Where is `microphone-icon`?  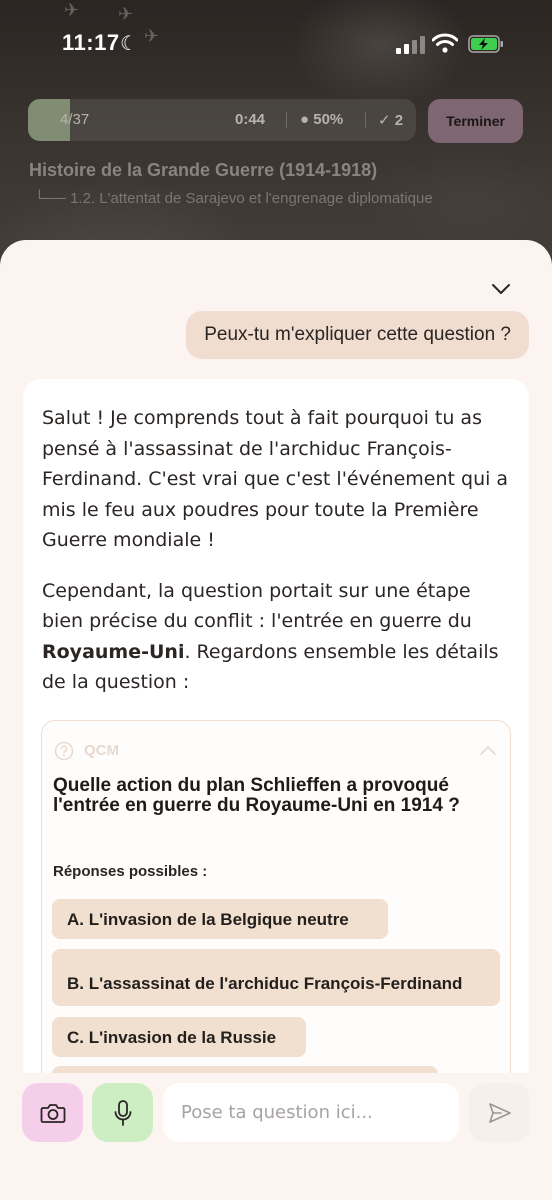 microphone-icon is located at coordinates (122, 1112).